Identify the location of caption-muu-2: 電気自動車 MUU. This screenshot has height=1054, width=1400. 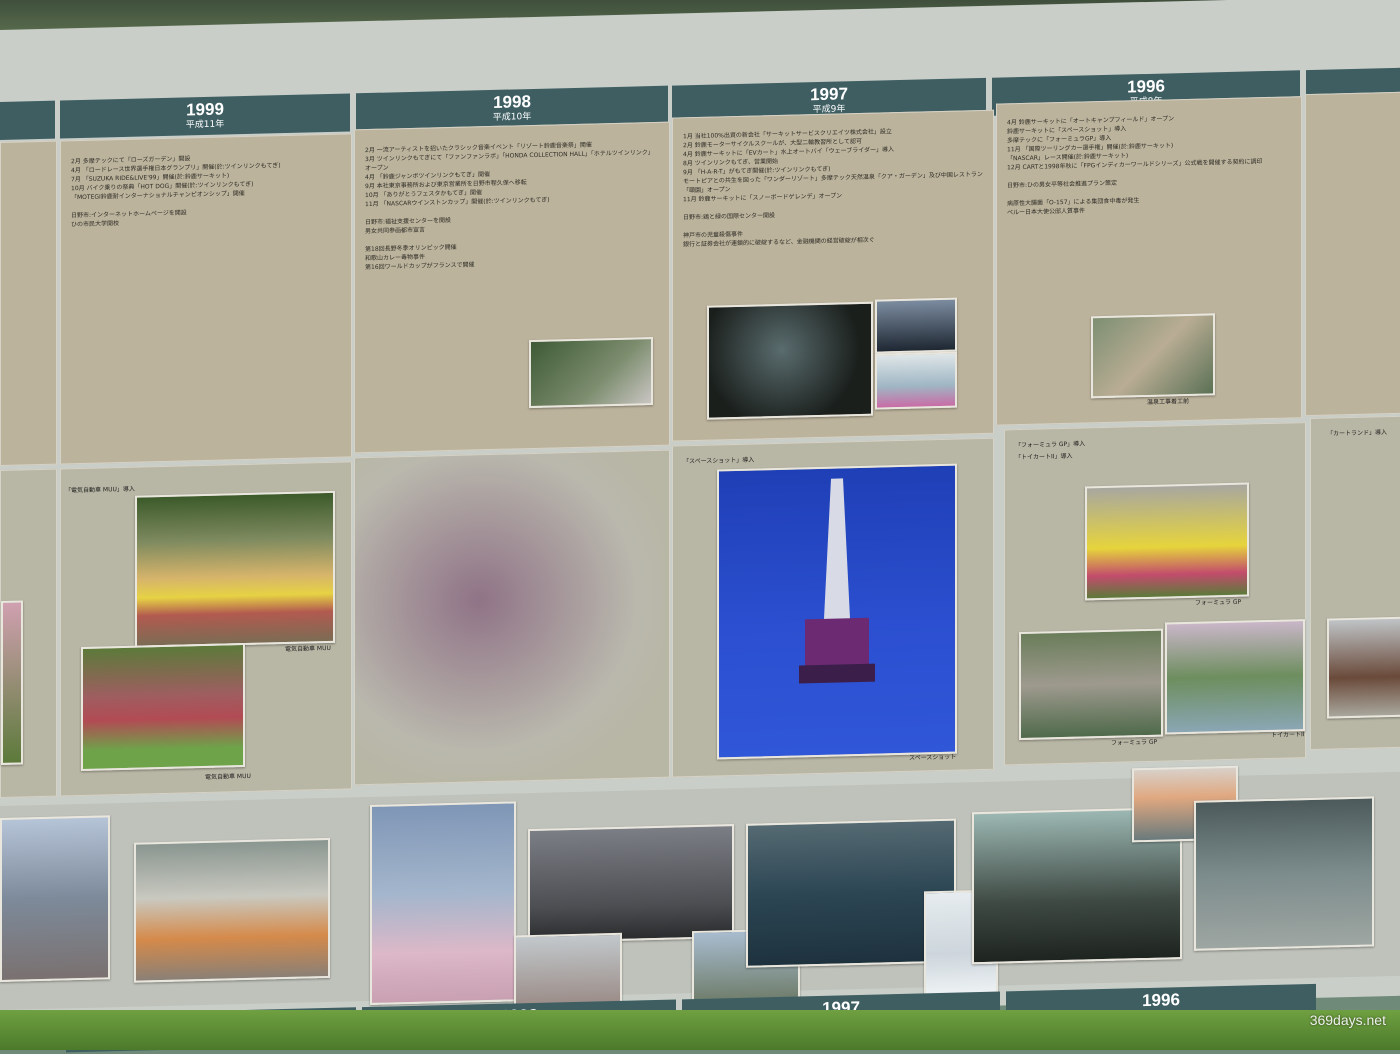
(228, 776).